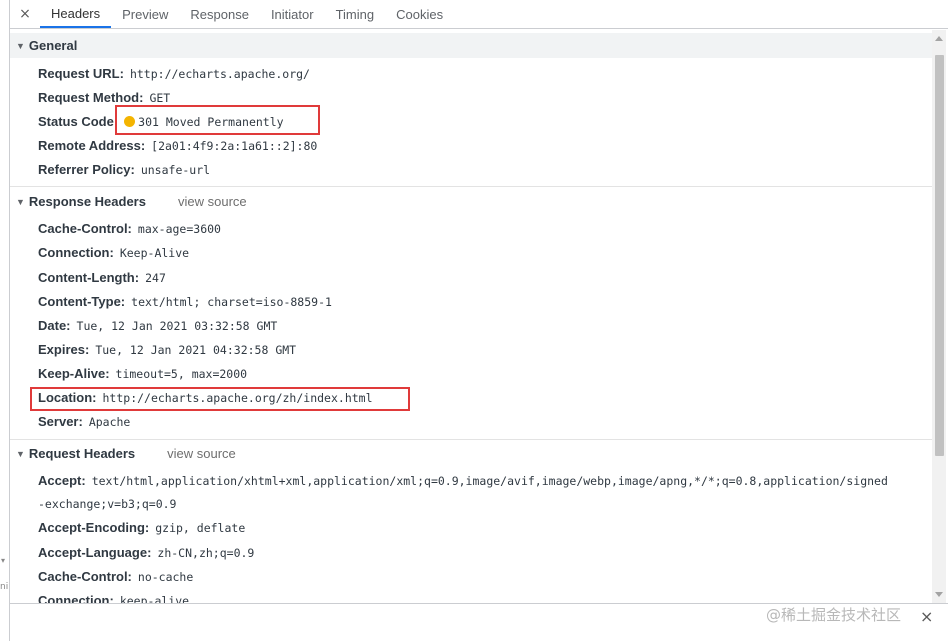 This screenshot has width=948, height=641. Describe the element at coordinates (82, 453) in the screenshot. I see `request-headers-title: Request Headers` at that location.